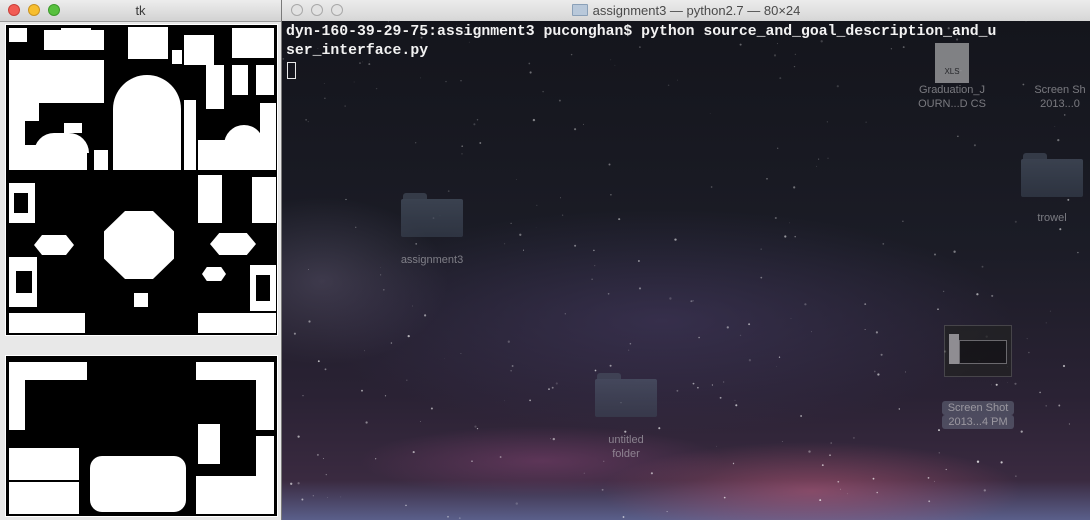 The image size is (1090, 520). Describe the element at coordinates (952, 90) in the screenshot. I see `icon-label: Graduation_J` at that location.